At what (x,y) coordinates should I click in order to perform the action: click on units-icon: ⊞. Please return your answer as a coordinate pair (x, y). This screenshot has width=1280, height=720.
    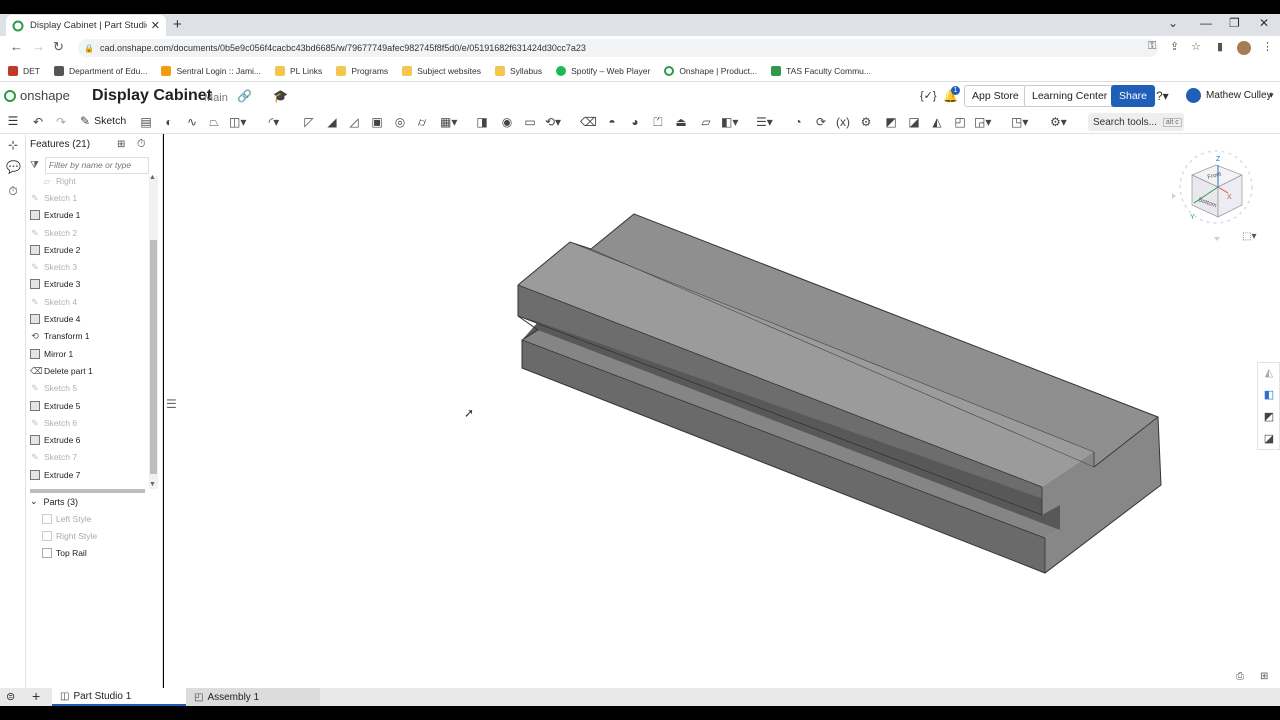
    Looking at the image, I should click on (1264, 676).